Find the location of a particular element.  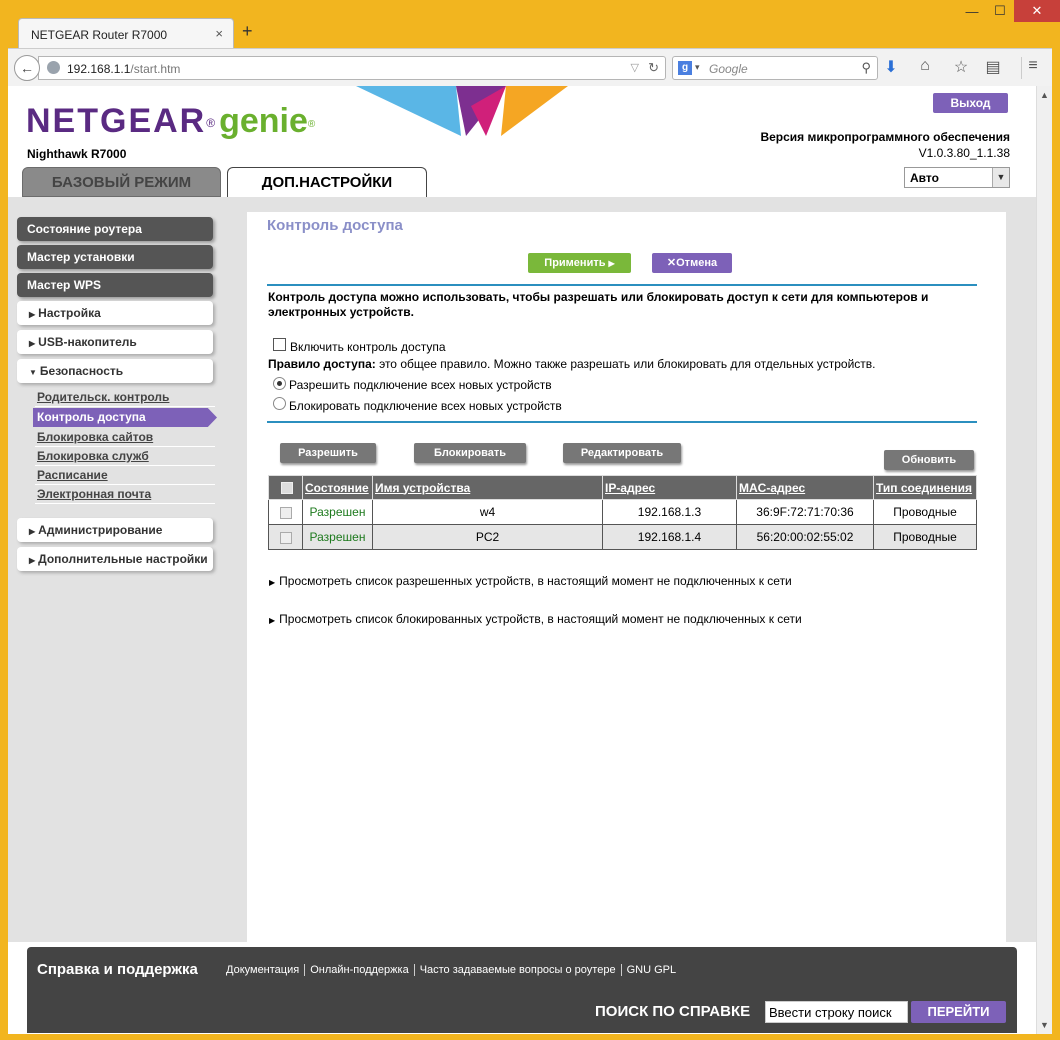

footer-link-documentation: Документация is located at coordinates (263, 970).